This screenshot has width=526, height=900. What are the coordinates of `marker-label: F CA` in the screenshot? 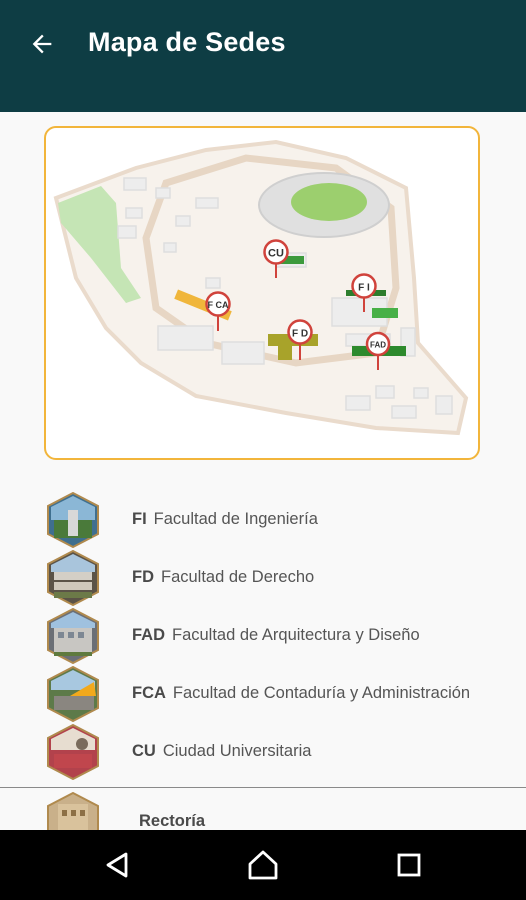 It's located at (218, 305).